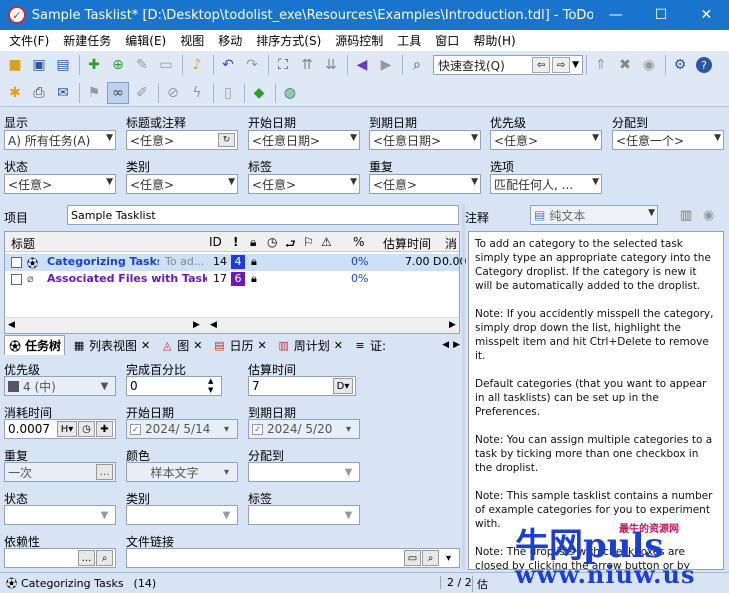 The height and width of the screenshot is (593, 729). I want to click on brush-icon: ✐, so click(142, 93).